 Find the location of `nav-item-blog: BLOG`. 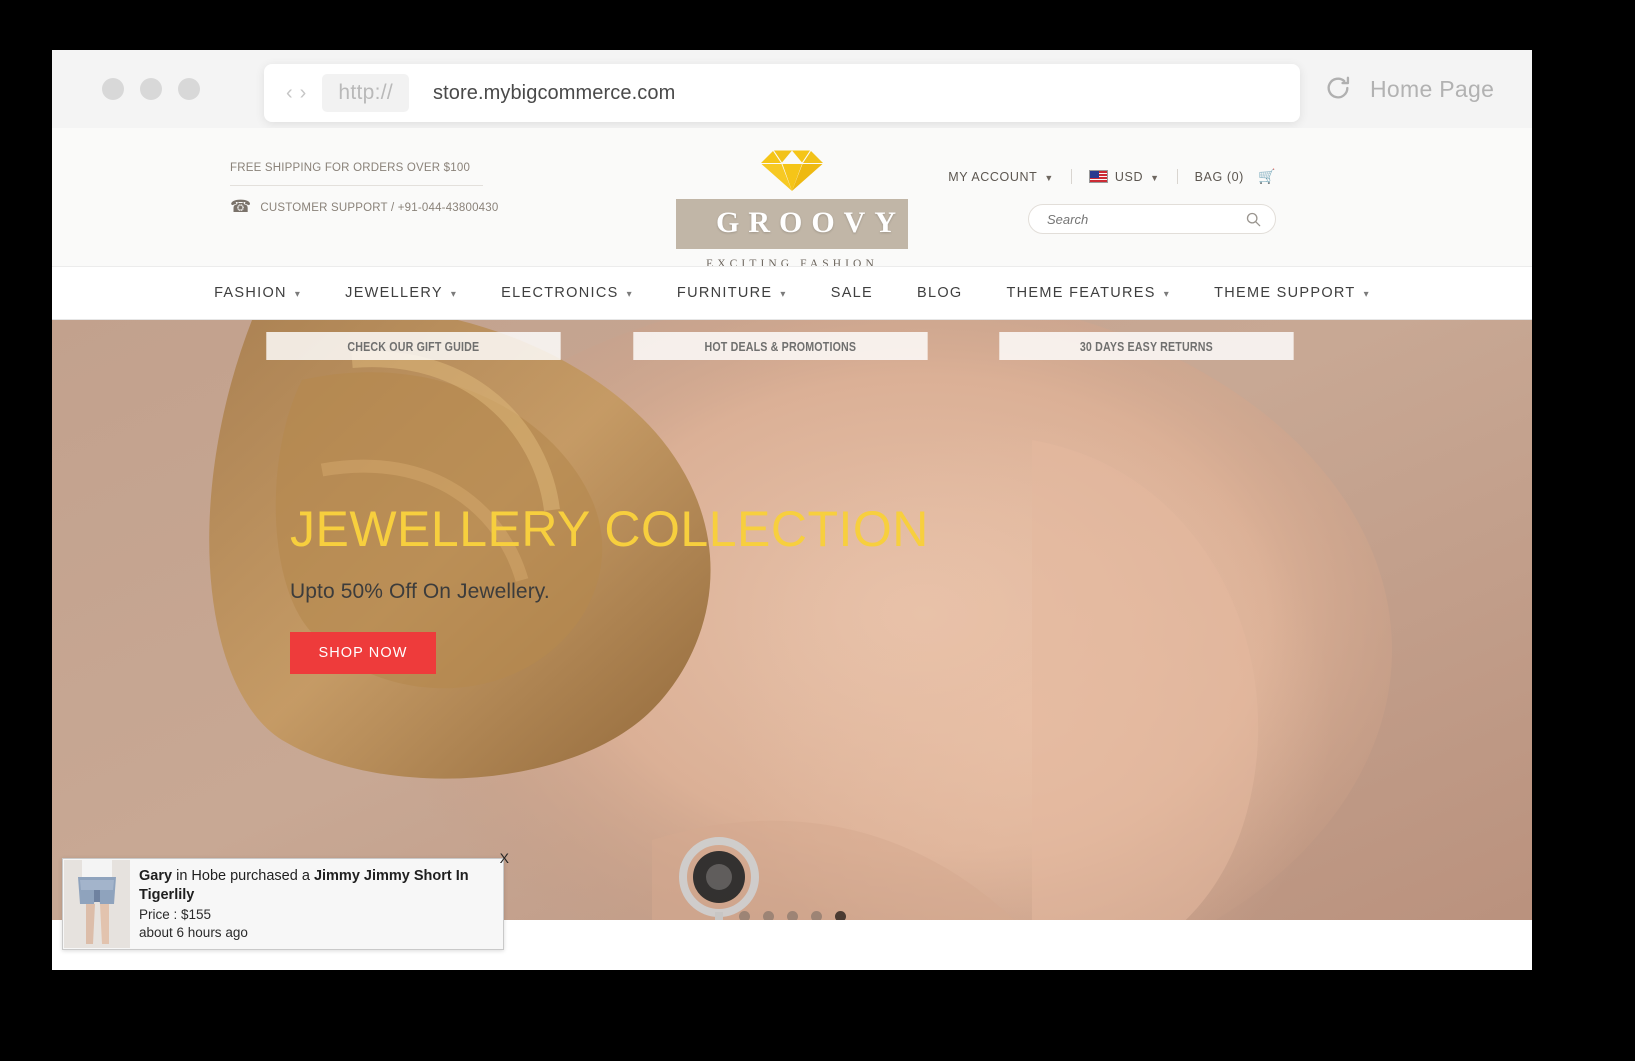

nav-item-blog: BLOG is located at coordinates (940, 293).